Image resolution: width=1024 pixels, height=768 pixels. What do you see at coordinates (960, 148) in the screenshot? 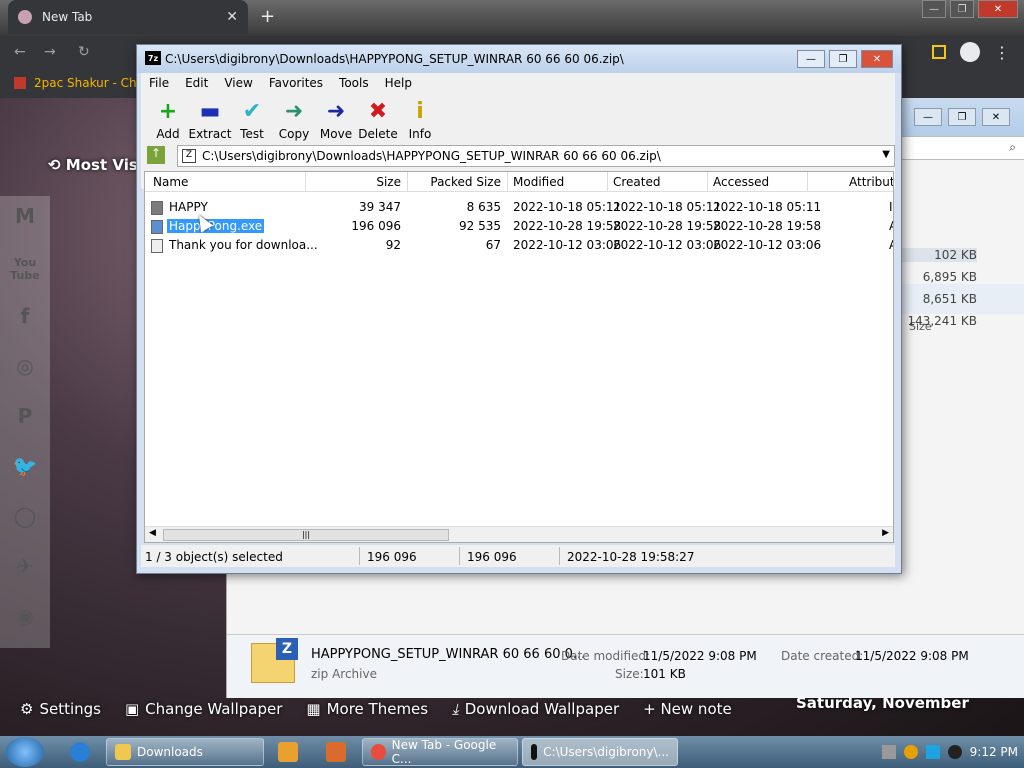
I see `explorer-search-input: ⌕` at bounding box center [960, 148].